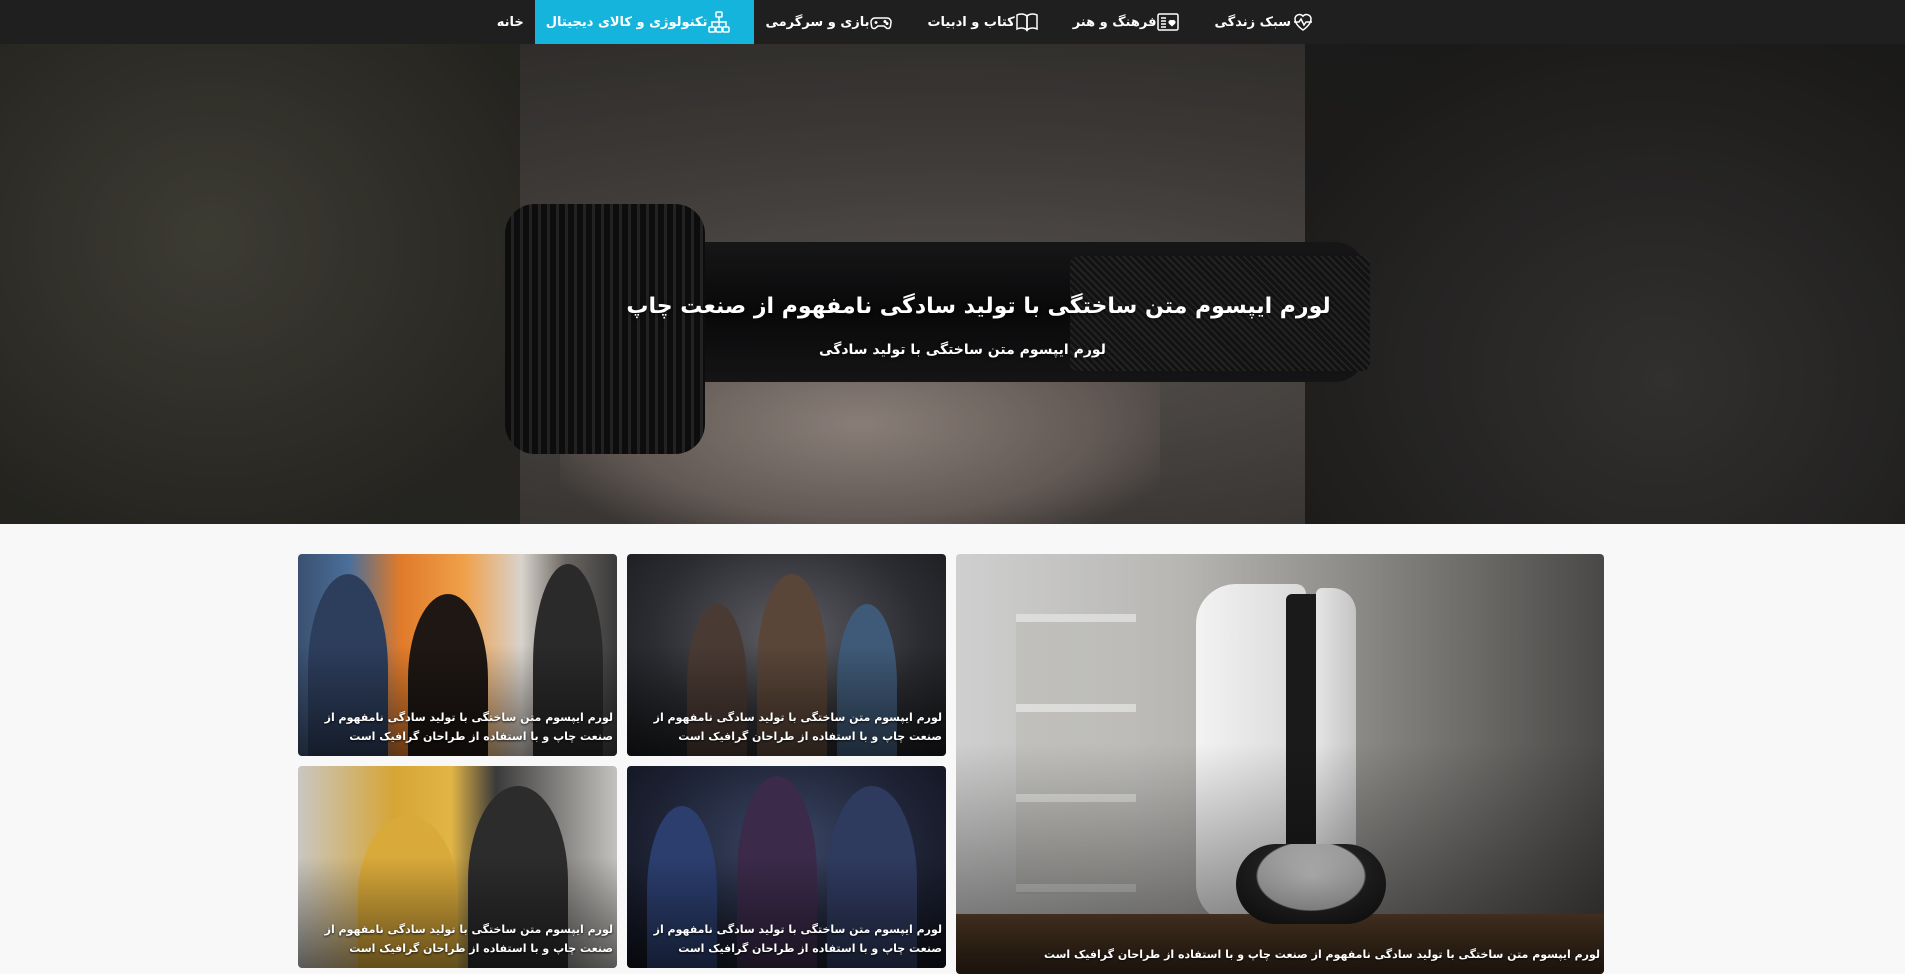 The image size is (1905, 974). What do you see at coordinates (881, 22) in the screenshot?
I see `gamepad-icon` at bounding box center [881, 22].